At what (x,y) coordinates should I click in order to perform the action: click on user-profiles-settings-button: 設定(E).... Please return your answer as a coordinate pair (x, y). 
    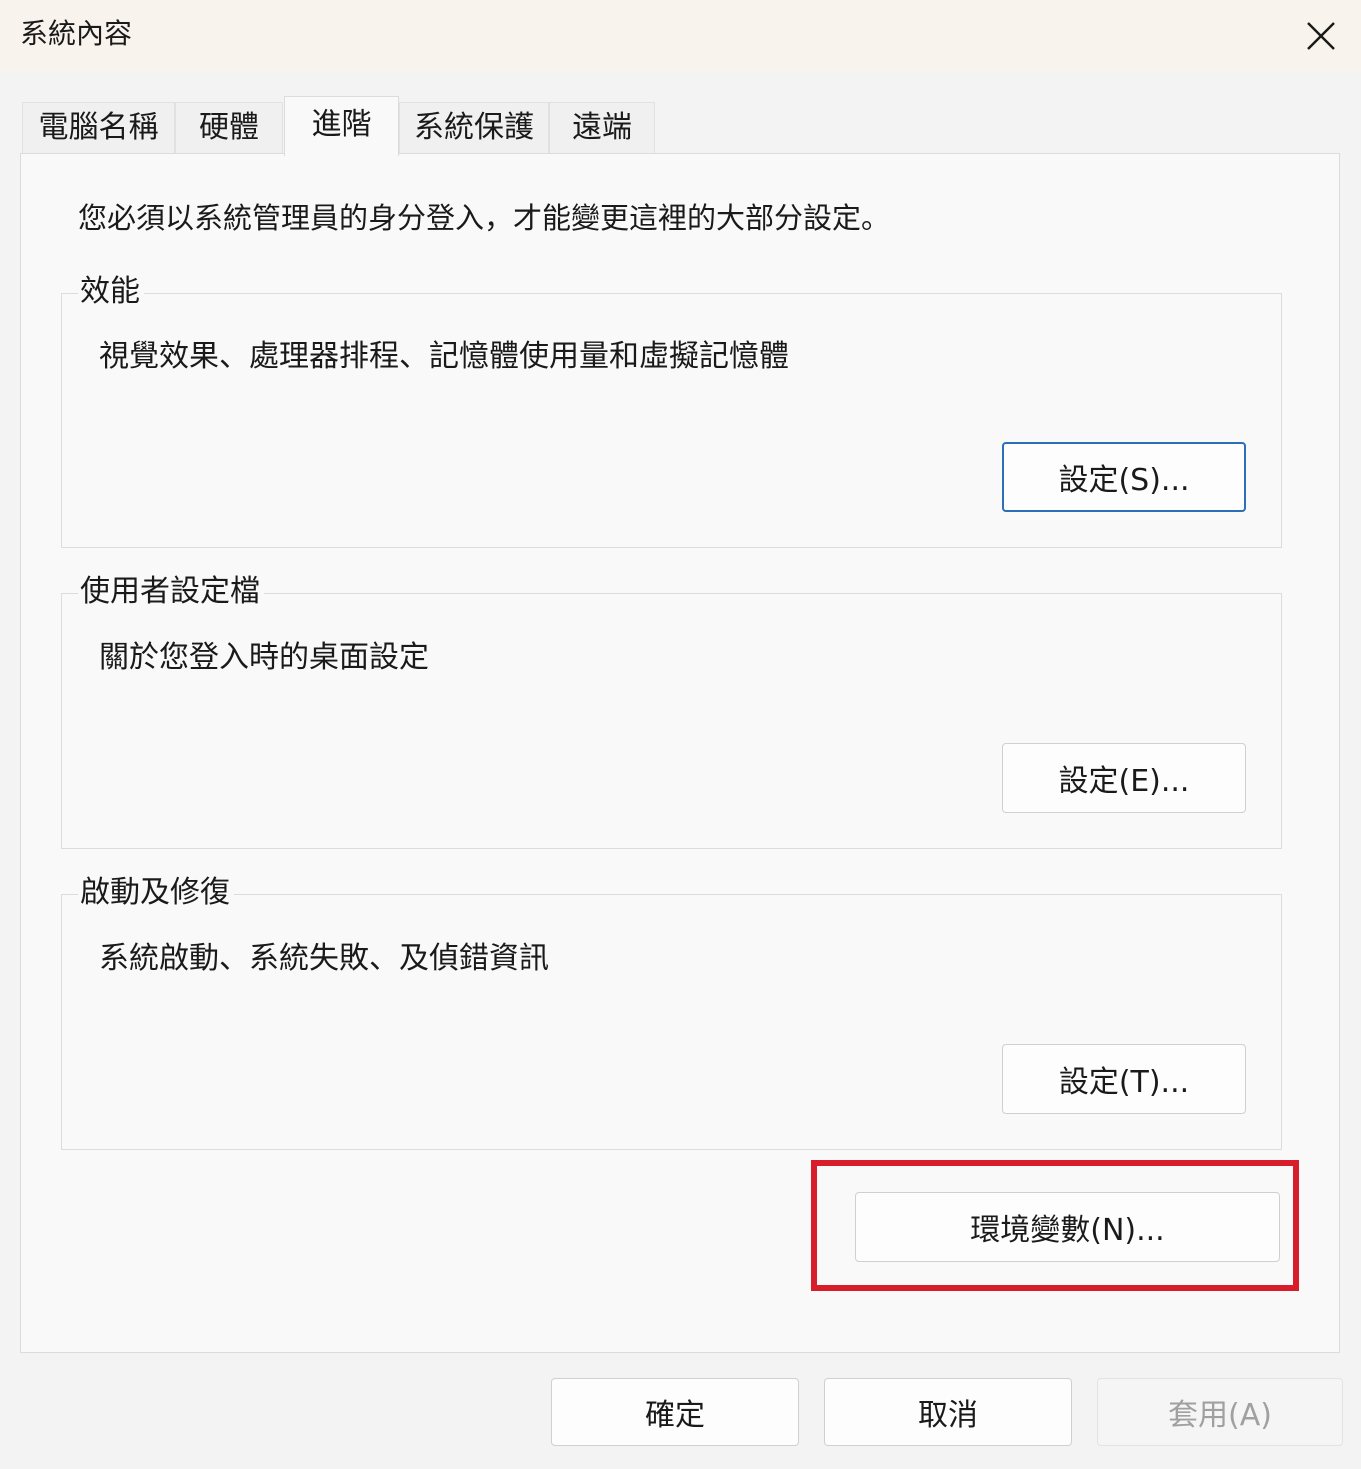
    Looking at the image, I should click on (1124, 778).